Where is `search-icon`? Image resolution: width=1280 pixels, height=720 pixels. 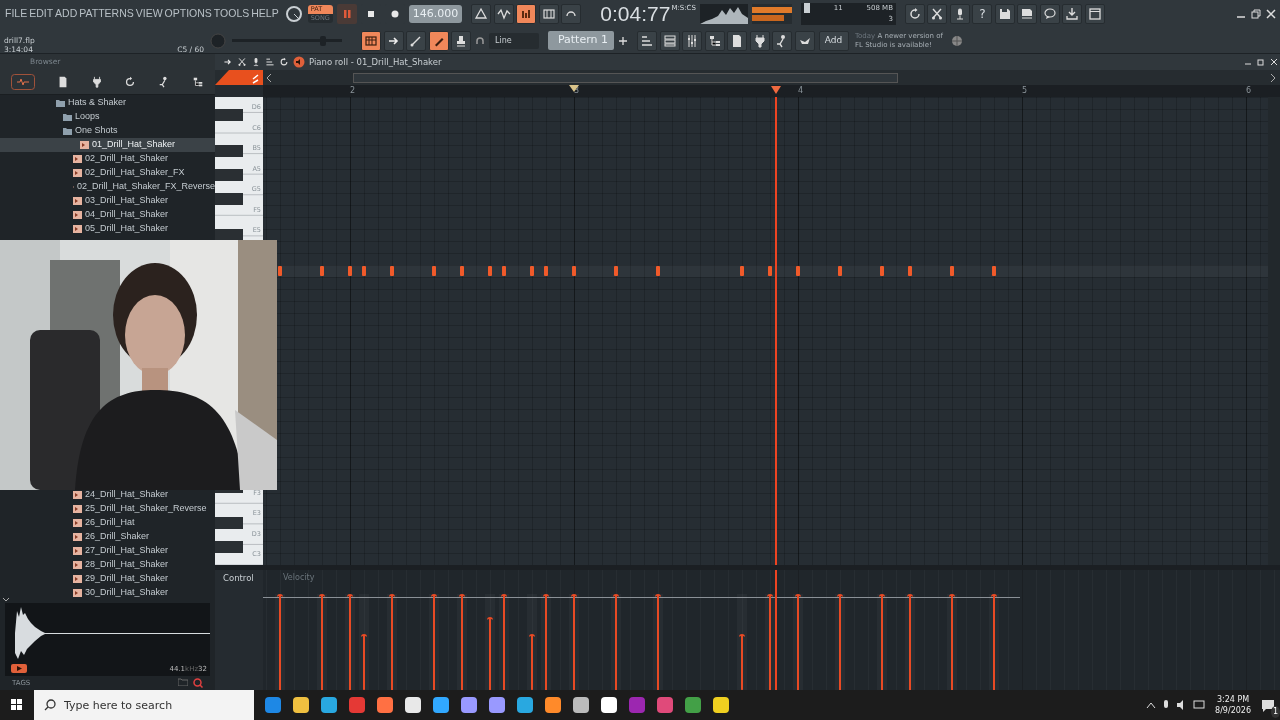 search-icon is located at coordinates (198, 683).